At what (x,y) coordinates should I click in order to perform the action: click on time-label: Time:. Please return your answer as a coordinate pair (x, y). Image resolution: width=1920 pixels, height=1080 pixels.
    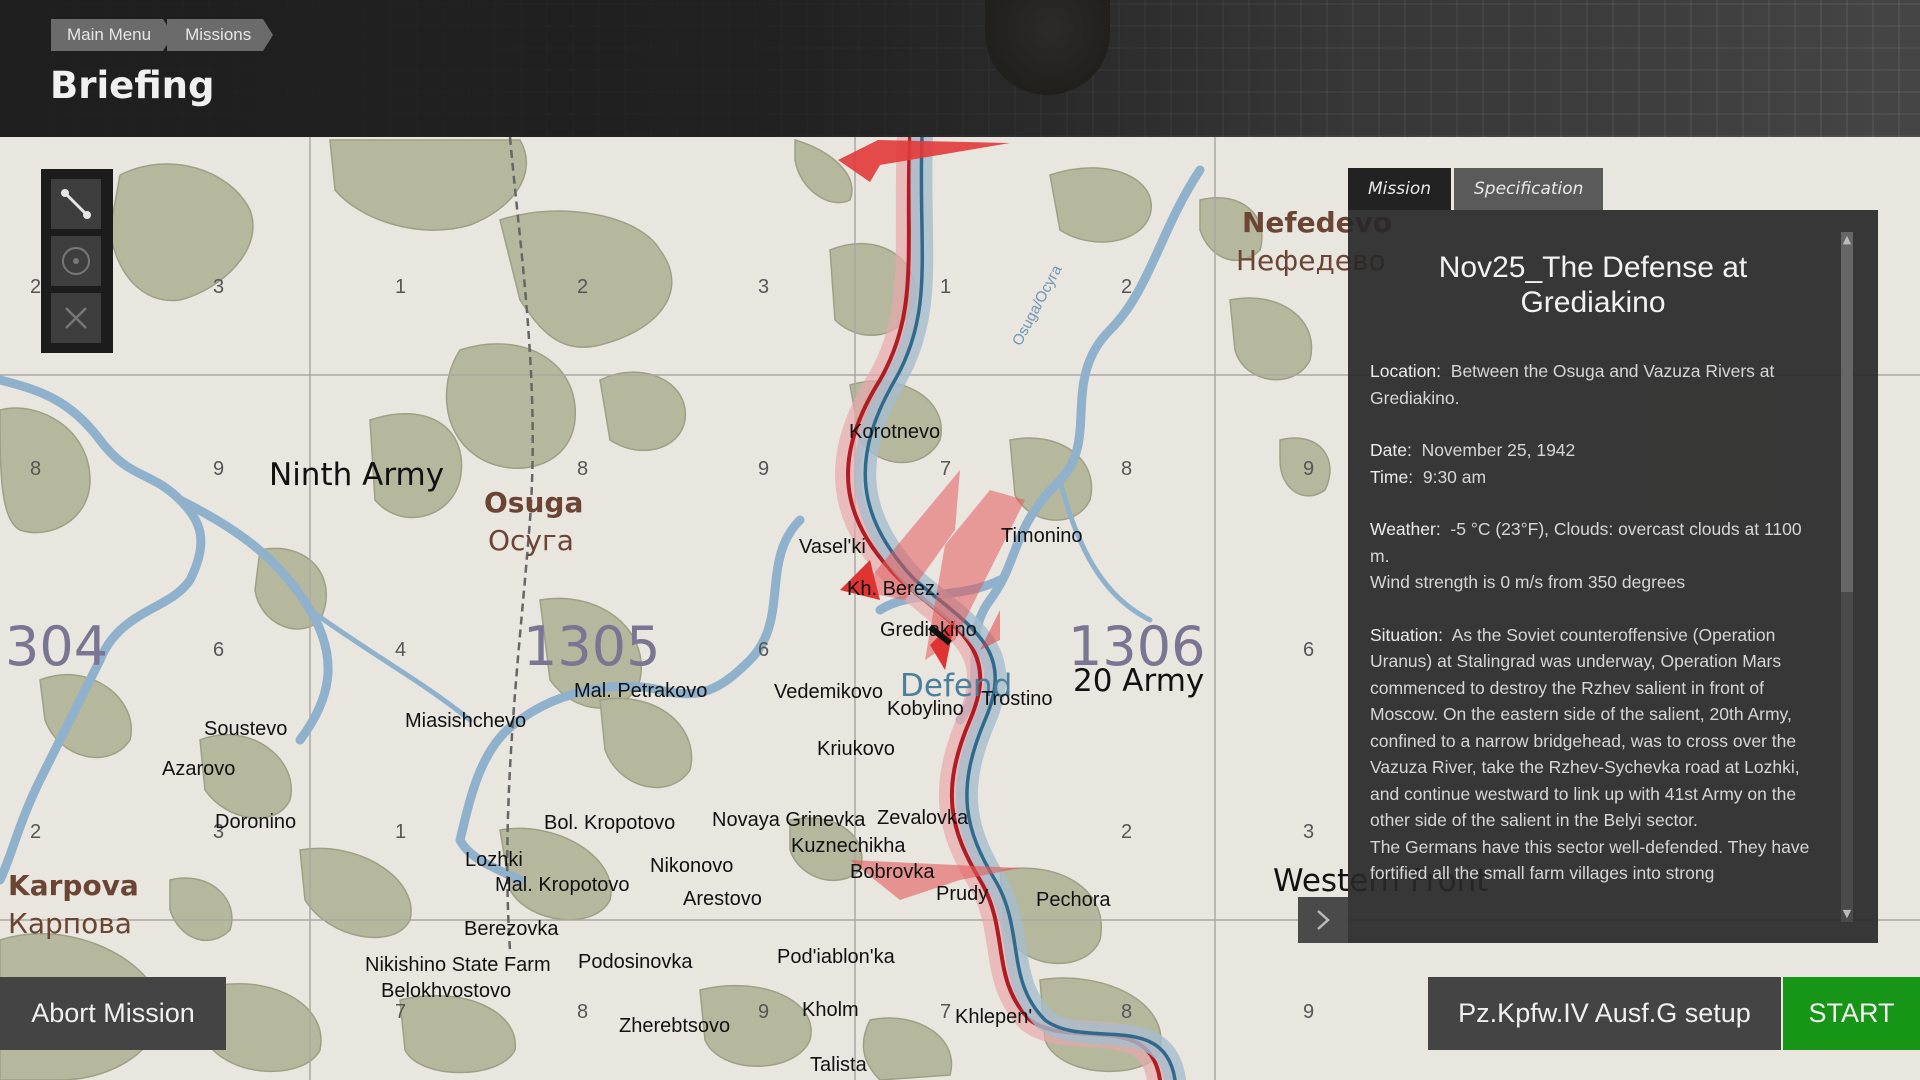
    Looking at the image, I should click on (1392, 476).